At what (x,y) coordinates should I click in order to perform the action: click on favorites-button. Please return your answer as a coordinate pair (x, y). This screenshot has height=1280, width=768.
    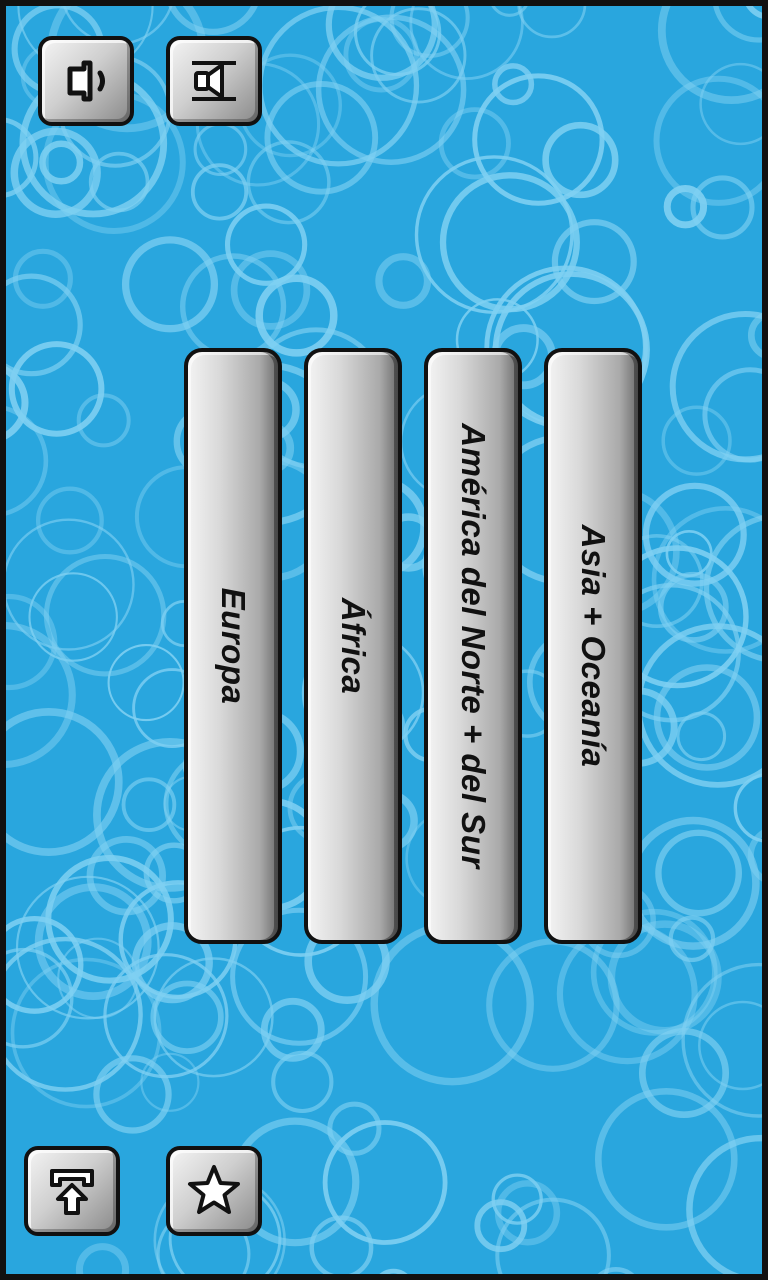
    Looking at the image, I should click on (214, 1191).